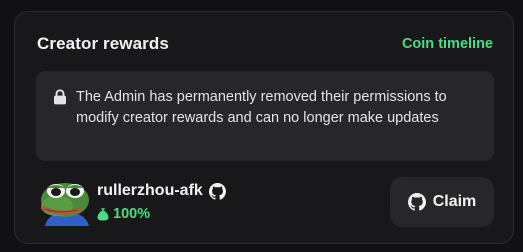 This screenshot has height=252, width=523. I want to click on creator-share-row: 100%, so click(123, 214).